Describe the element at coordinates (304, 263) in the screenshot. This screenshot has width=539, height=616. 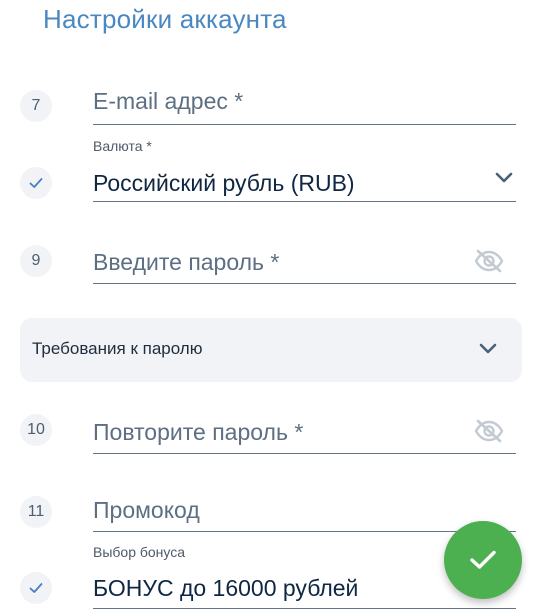
I see `password-field: Введите пароль *` at that location.